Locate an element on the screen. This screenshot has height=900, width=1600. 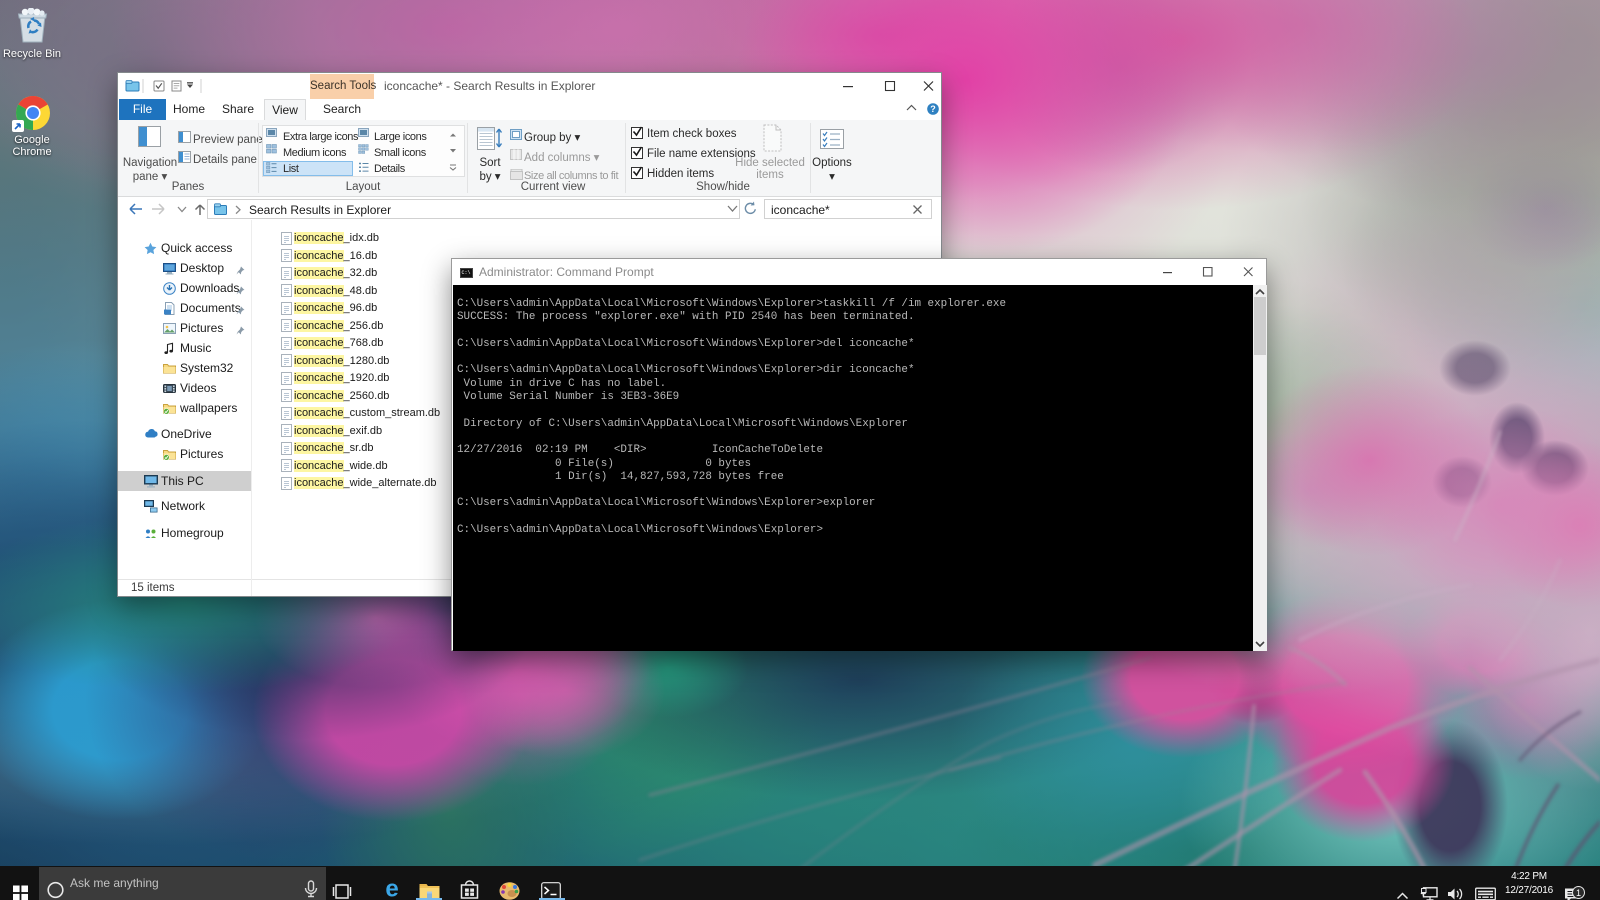
svg-text: e is located at coordinates (391, 888).